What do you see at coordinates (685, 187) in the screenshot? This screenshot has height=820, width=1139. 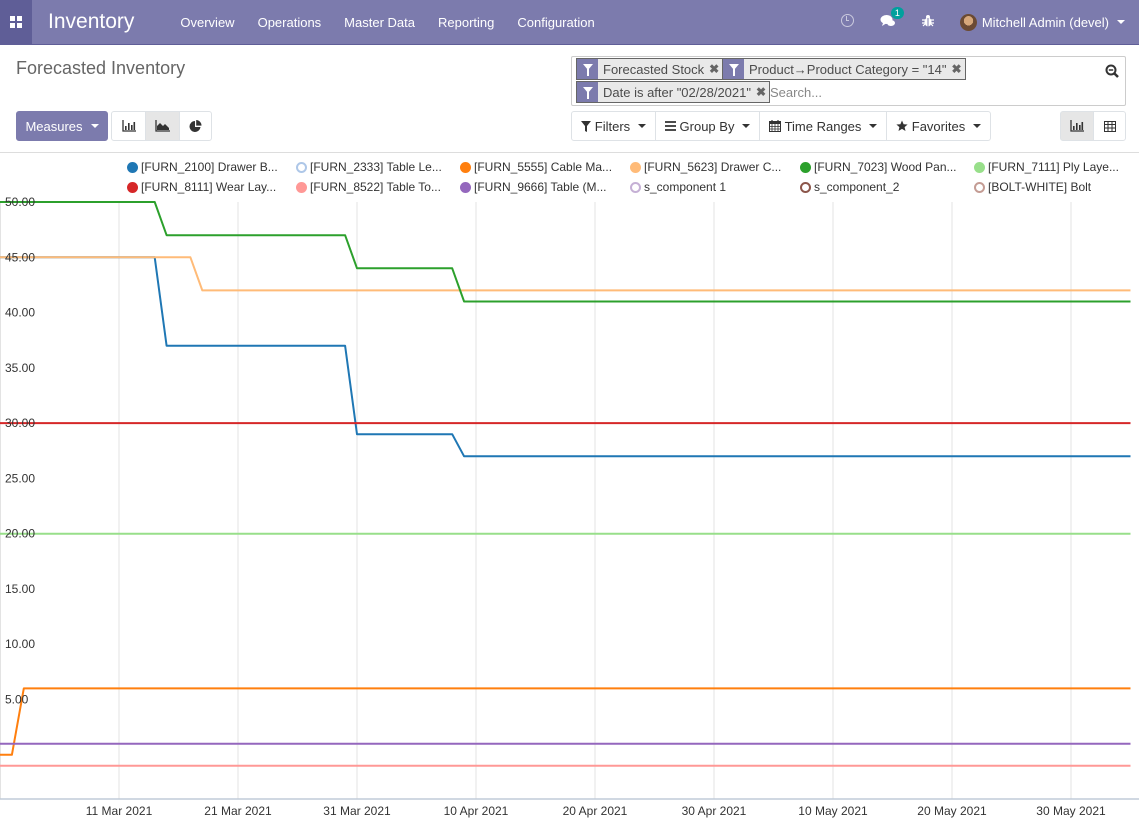 I see `legend-label: s_component 1` at bounding box center [685, 187].